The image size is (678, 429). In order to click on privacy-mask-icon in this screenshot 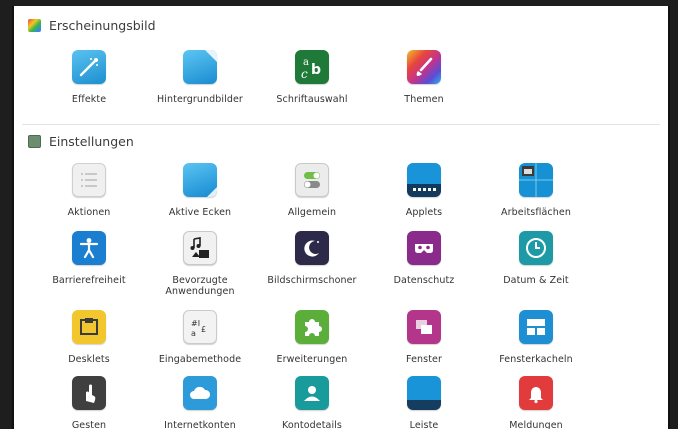, I will do `click(424, 248)`.